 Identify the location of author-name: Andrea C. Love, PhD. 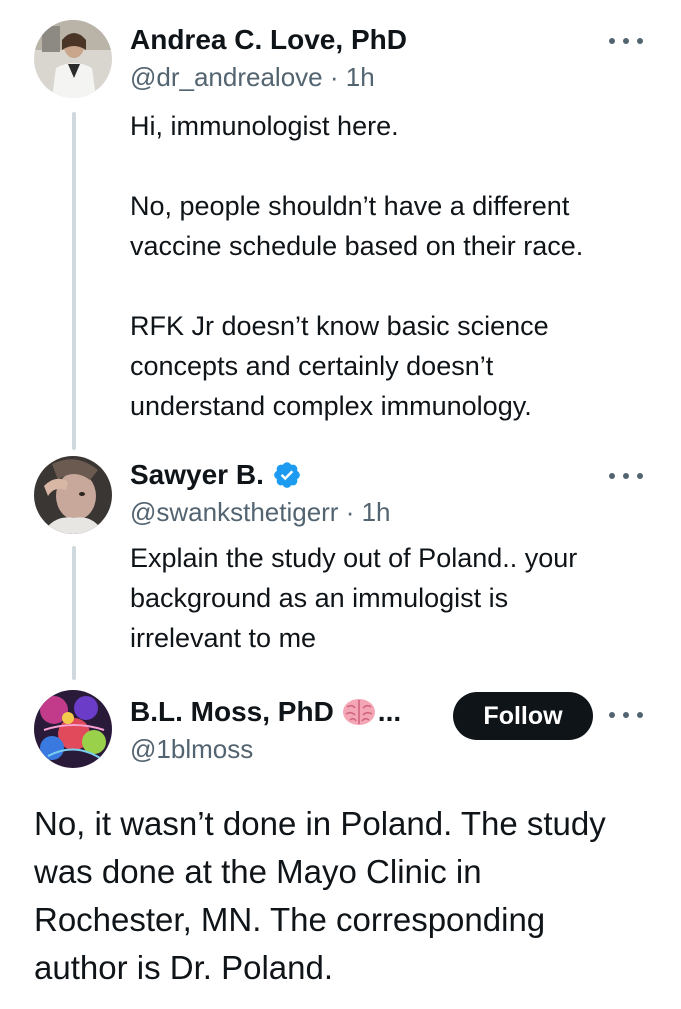
(268, 40).